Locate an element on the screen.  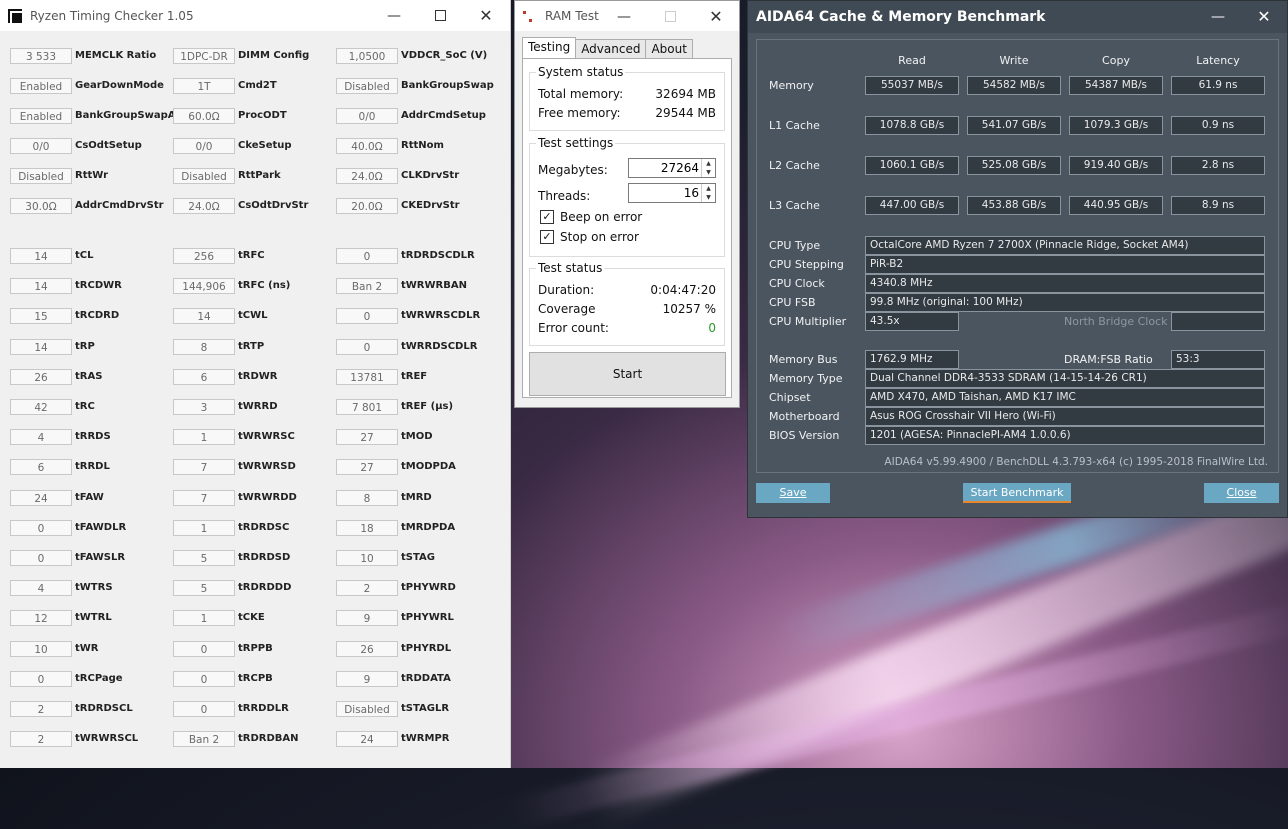
setting-value: 60.0Ω is located at coordinates (204, 116).